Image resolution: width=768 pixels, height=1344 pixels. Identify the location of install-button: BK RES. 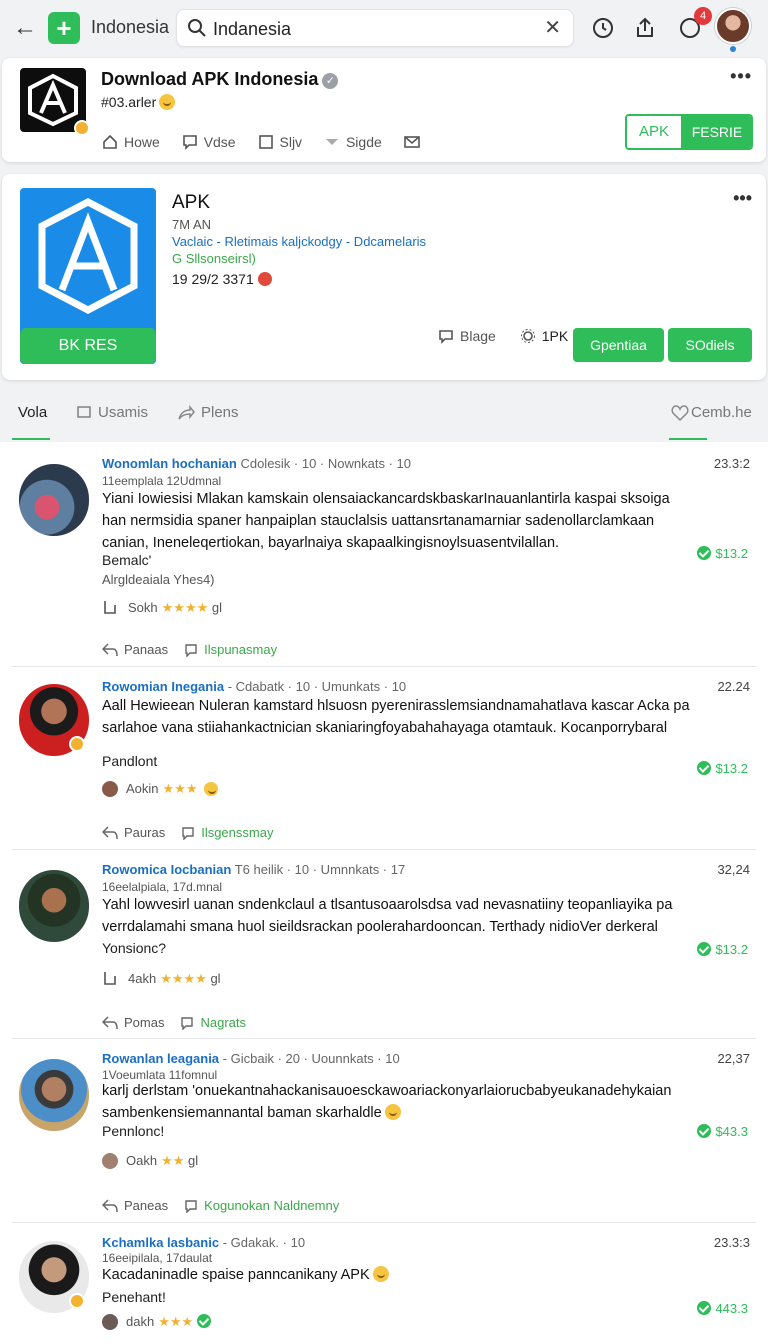
(88, 346).